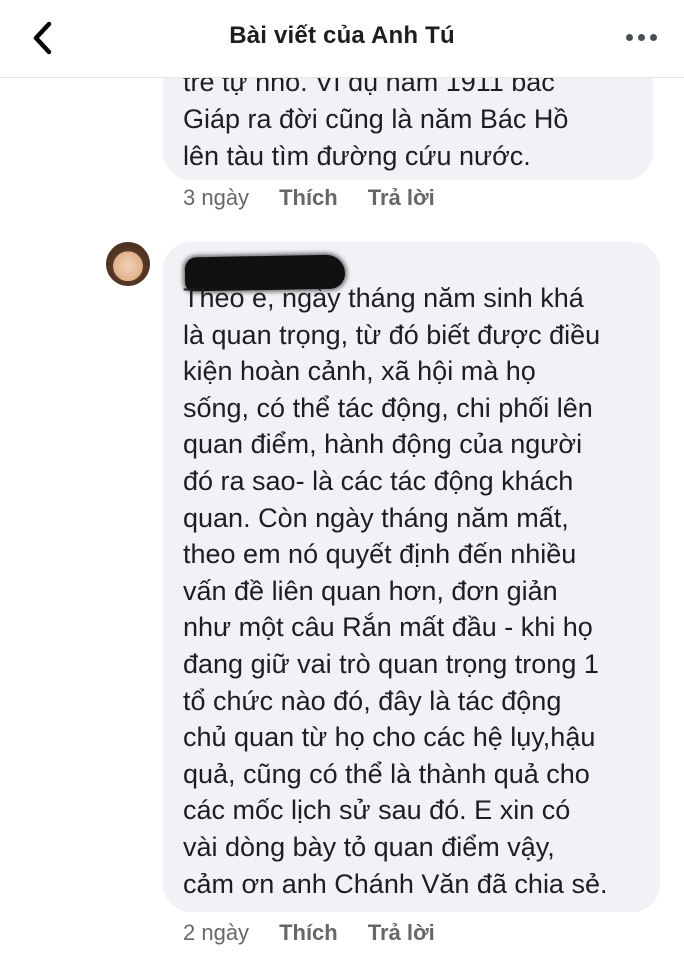  What do you see at coordinates (389, 737) in the screenshot?
I see `comment-line: chủ quan từ họ cho các hệ lụy,hậu` at bounding box center [389, 737].